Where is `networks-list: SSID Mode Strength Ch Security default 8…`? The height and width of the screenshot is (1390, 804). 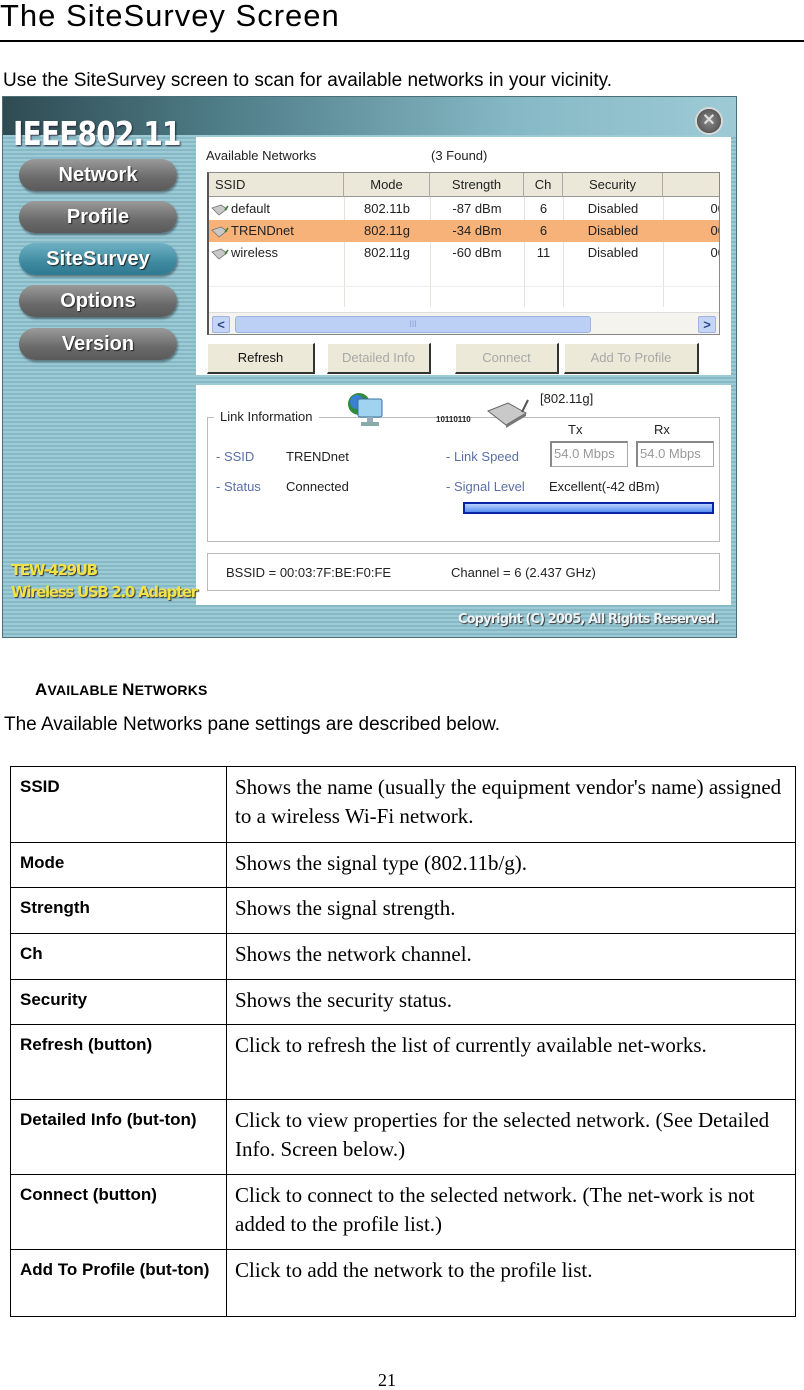
networks-list: SSID Mode Strength Ch Security default 8… is located at coordinates (463, 253).